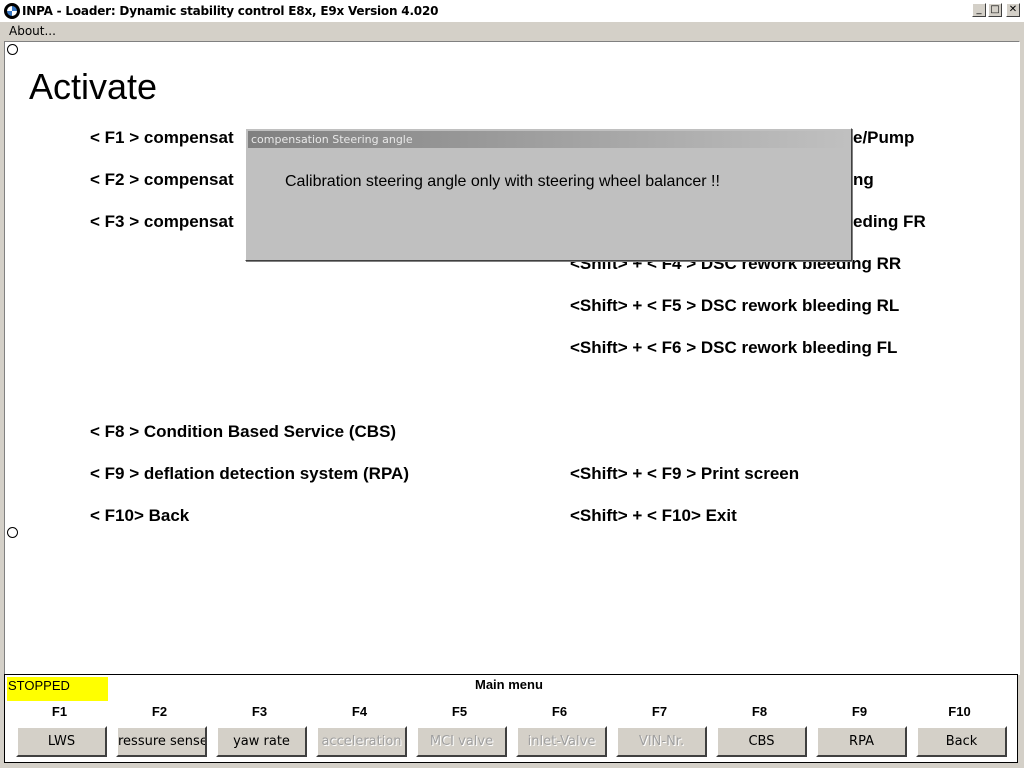 The image size is (1024, 768). What do you see at coordinates (243, 431) in the screenshot?
I see `menu-line-f8: < F8 > Condition Based Service (CBS)` at bounding box center [243, 431].